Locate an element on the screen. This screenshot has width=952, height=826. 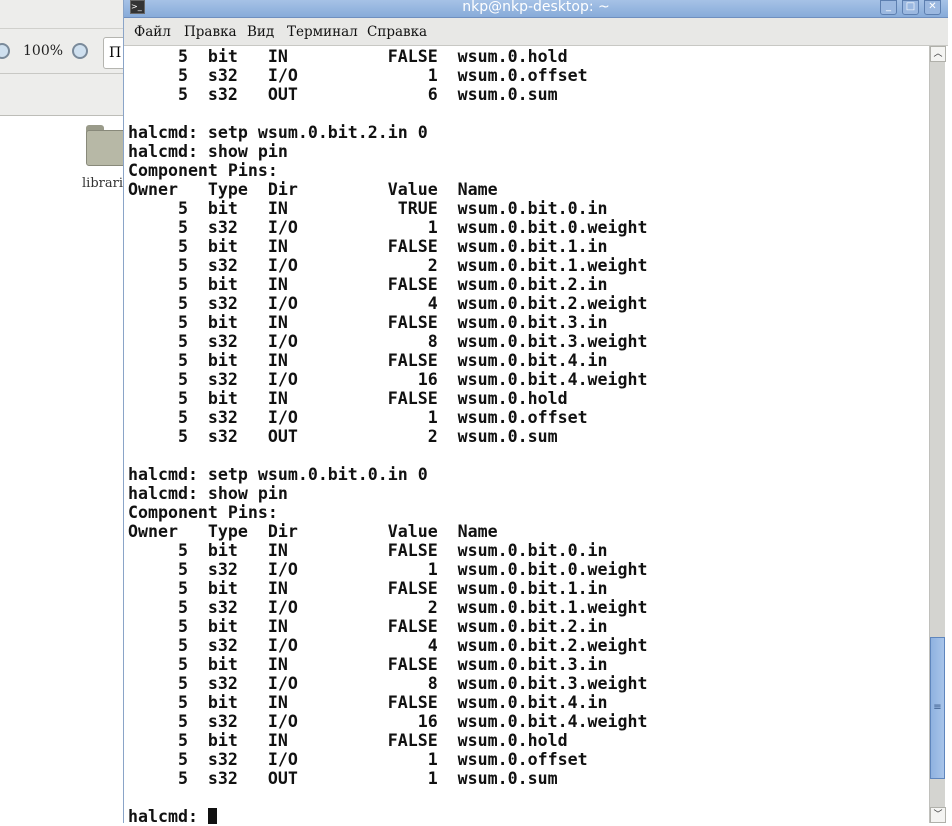
terminal-line: 5 s32 OUT 1 wsum.0.sum is located at coordinates (343, 778).